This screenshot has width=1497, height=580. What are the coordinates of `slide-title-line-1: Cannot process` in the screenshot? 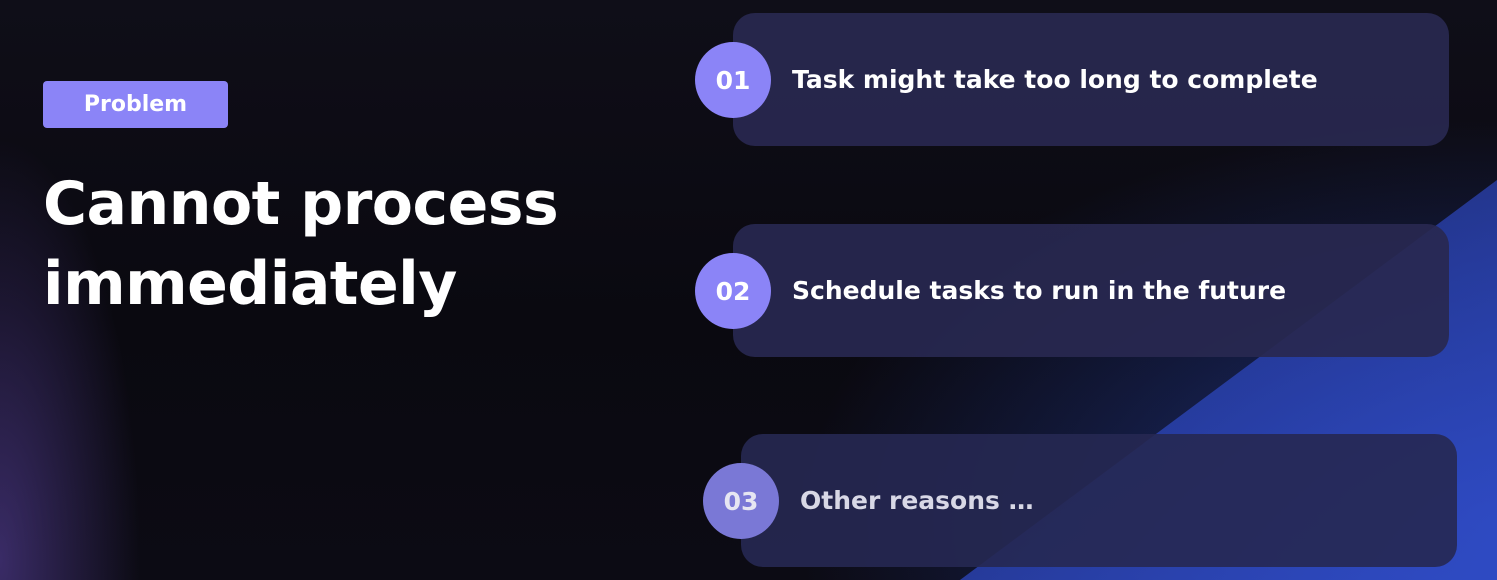 It's located at (301, 204).